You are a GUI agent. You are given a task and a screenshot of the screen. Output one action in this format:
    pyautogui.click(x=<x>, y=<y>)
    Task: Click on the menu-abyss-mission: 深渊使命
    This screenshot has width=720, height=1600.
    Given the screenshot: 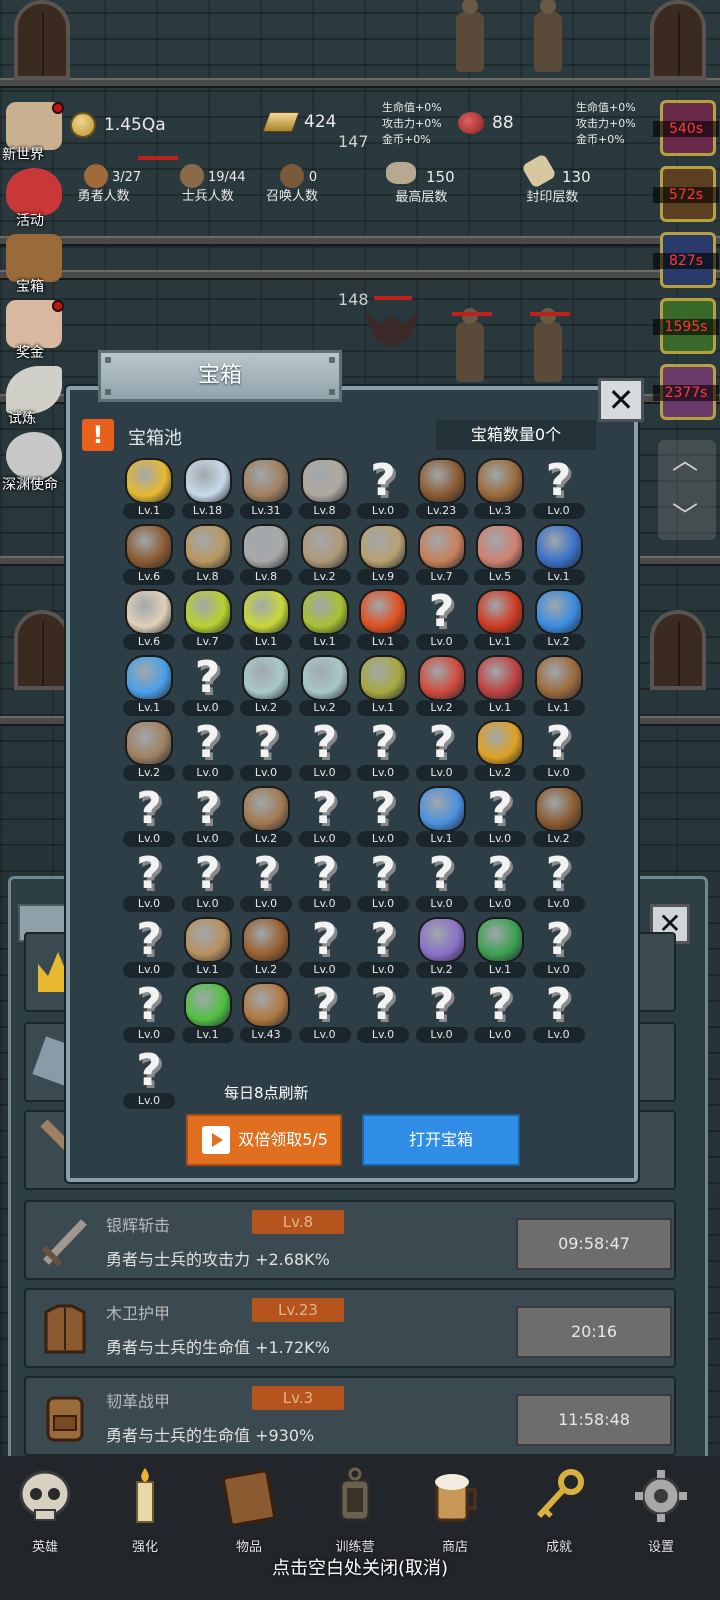 What is the action you would take?
    pyautogui.click(x=35, y=462)
    